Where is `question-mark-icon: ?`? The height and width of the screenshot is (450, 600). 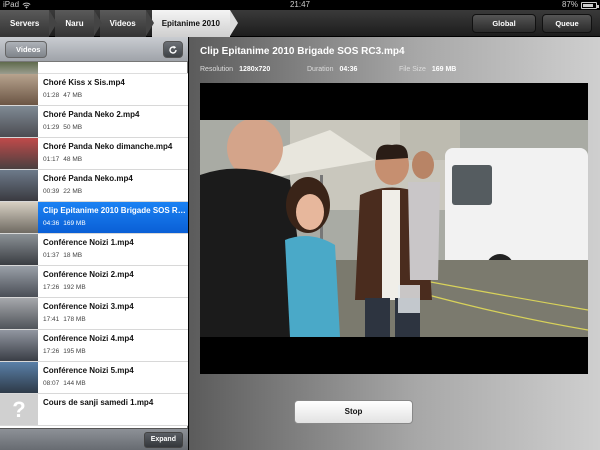 question-mark-icon: ? is located at coordinates (19, 409).